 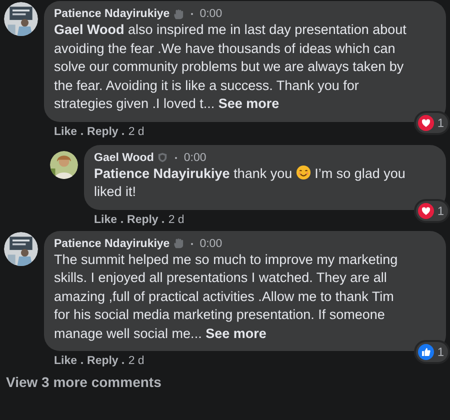 I want to click on shield-icon, so click(x=162, y=157).